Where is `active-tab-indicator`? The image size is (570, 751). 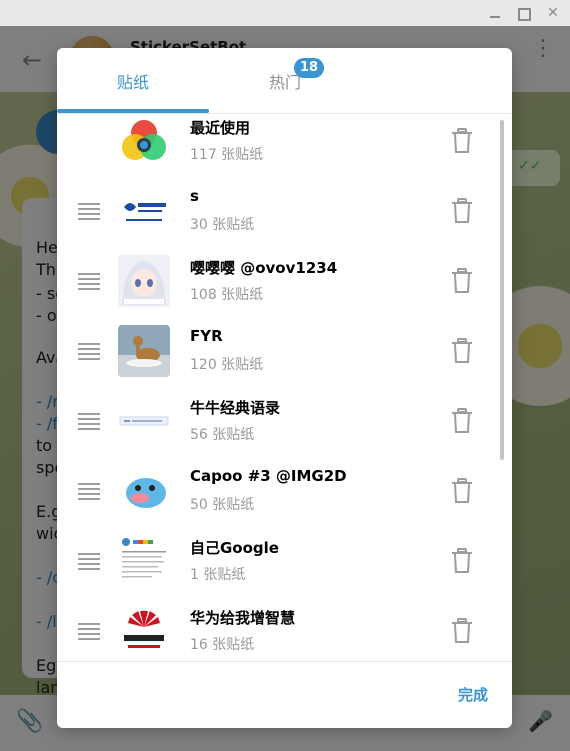 active-tab-indicator is located at coordinates (133, 111).